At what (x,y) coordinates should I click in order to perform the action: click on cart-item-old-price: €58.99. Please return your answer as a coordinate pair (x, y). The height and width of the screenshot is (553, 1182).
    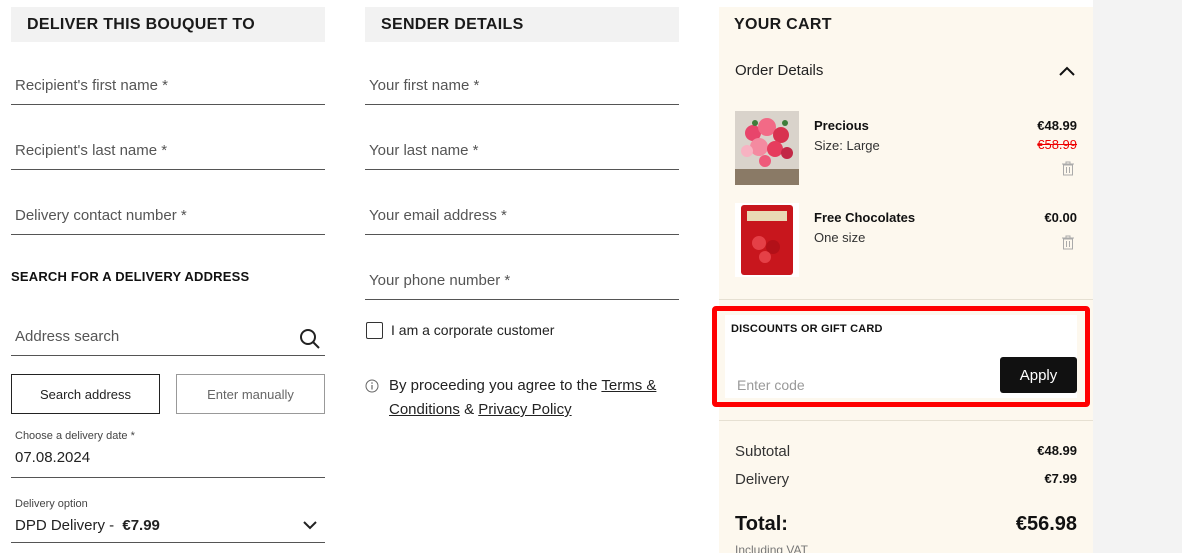
    Looking at the image, I should click on (1057, 144).